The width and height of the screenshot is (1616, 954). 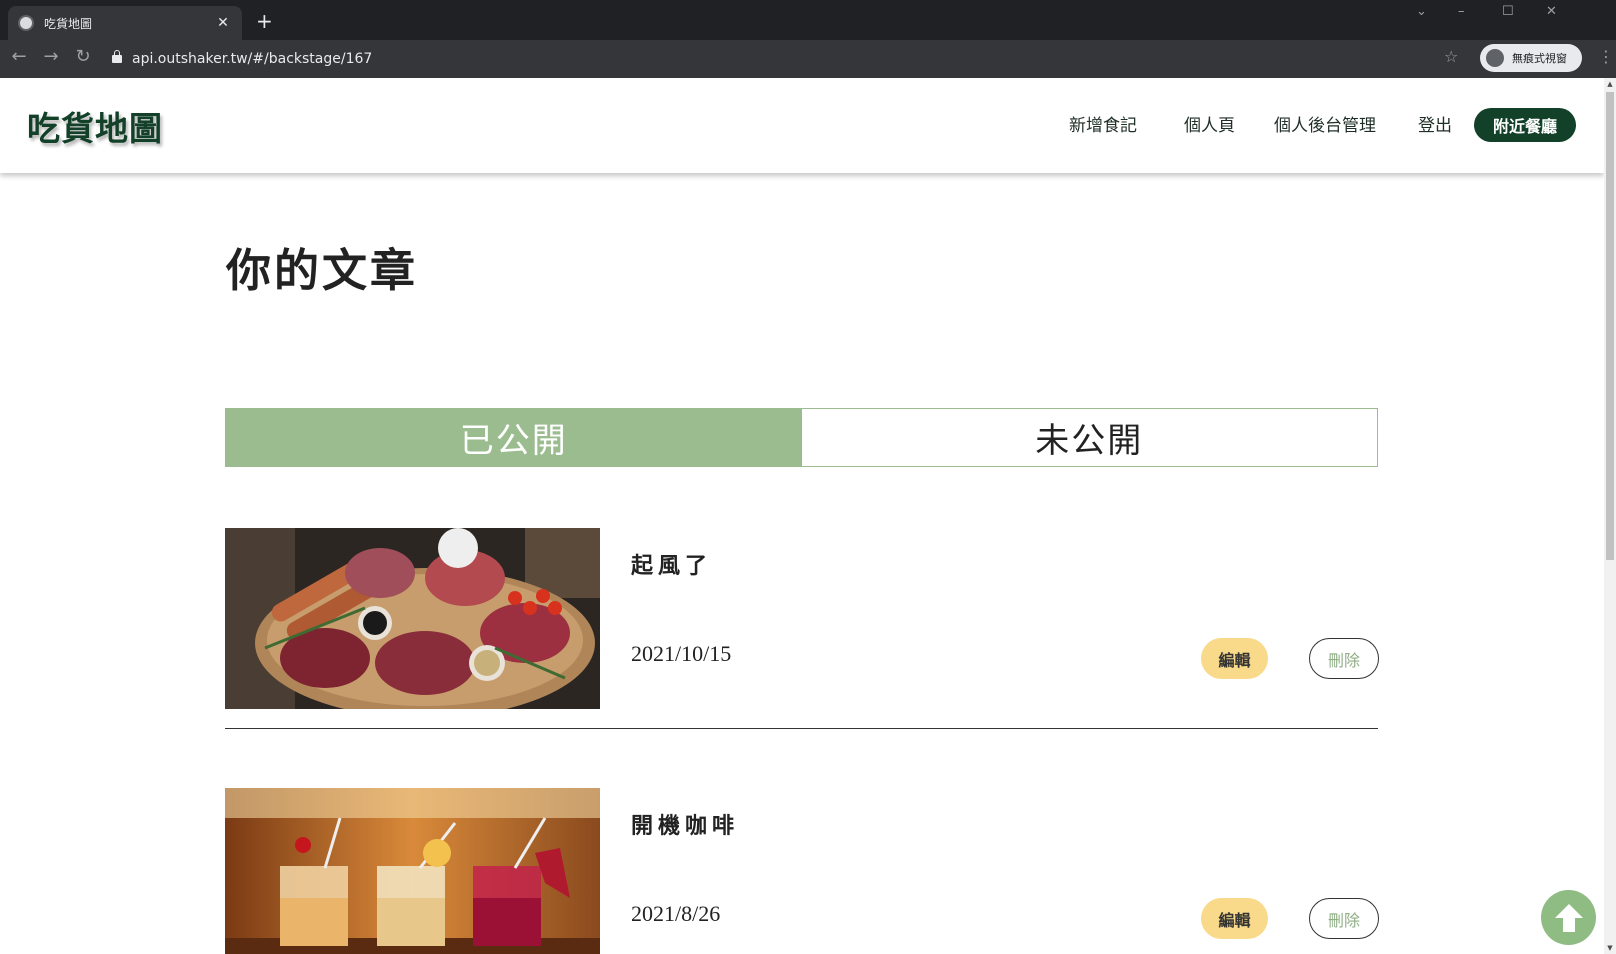 I want to click on nav-profile: 個人頁, so click(x=1209, y=123).